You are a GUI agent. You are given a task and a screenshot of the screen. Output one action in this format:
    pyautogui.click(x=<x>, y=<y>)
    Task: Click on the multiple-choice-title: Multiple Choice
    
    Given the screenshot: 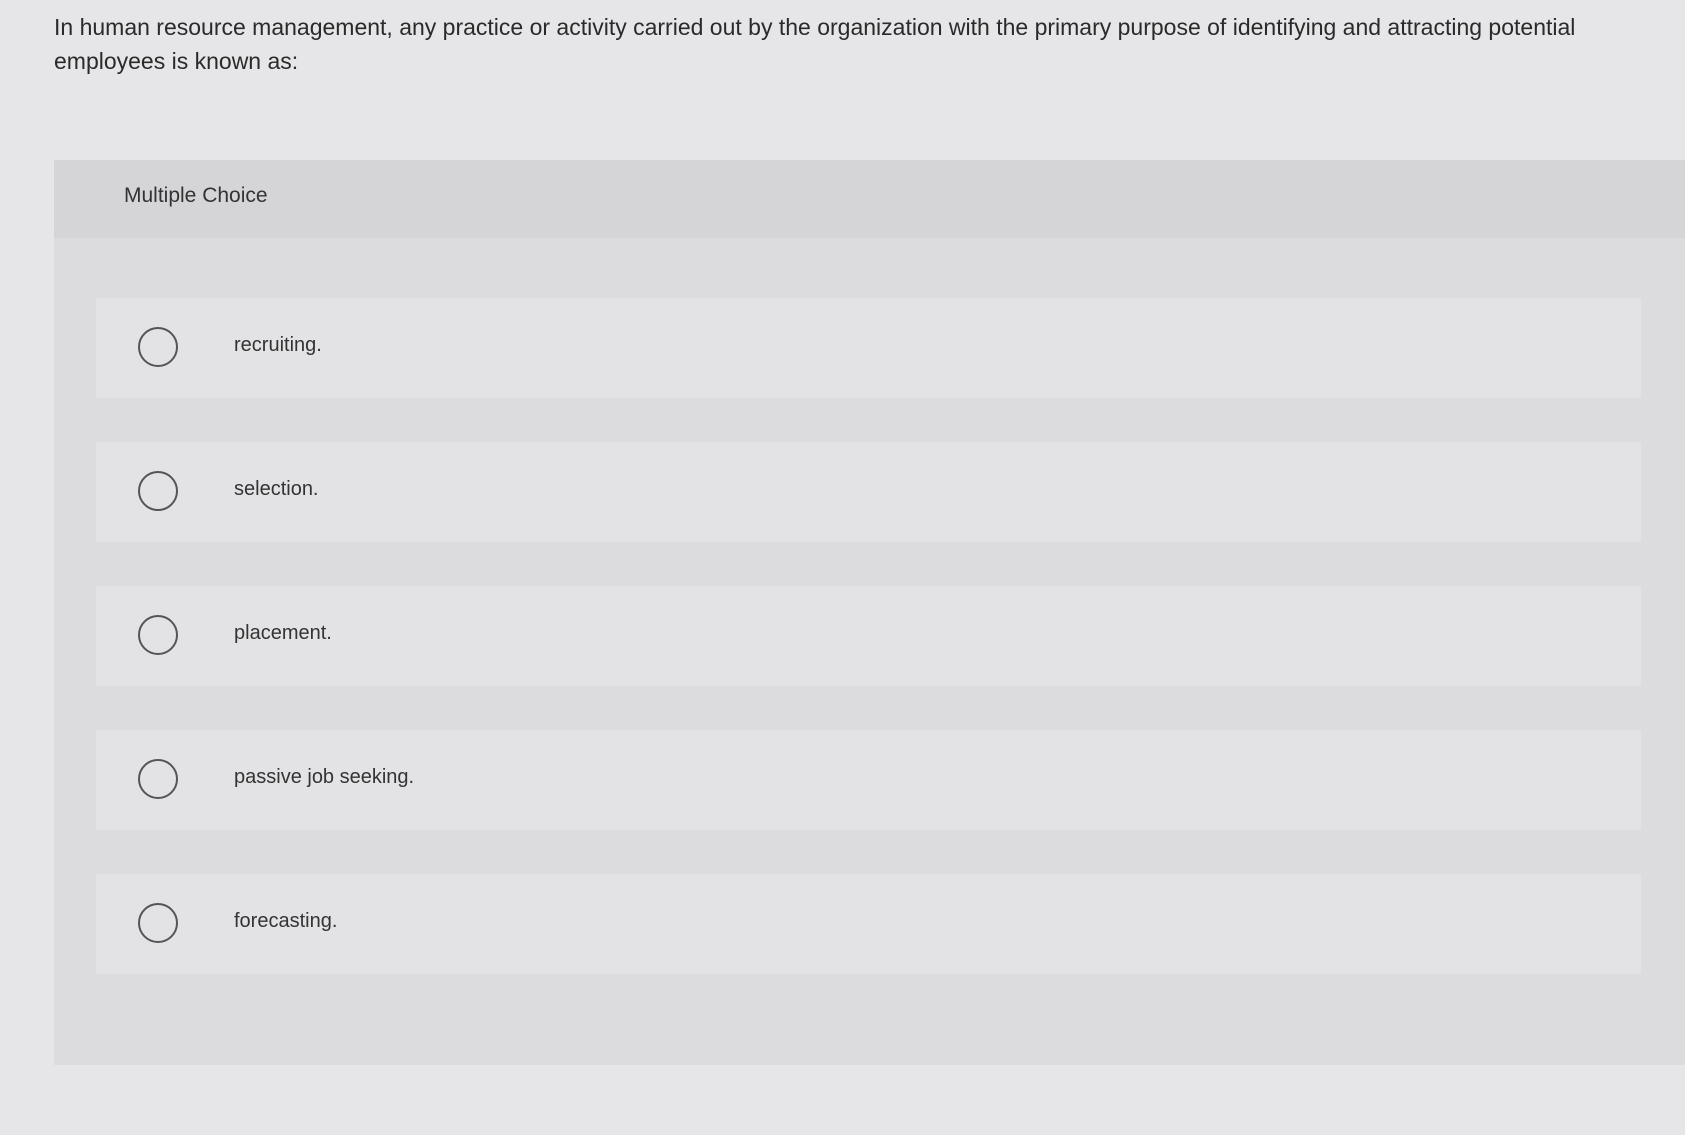 What is the action you would take?
    pyautogui.click(x=196, y=195)
    